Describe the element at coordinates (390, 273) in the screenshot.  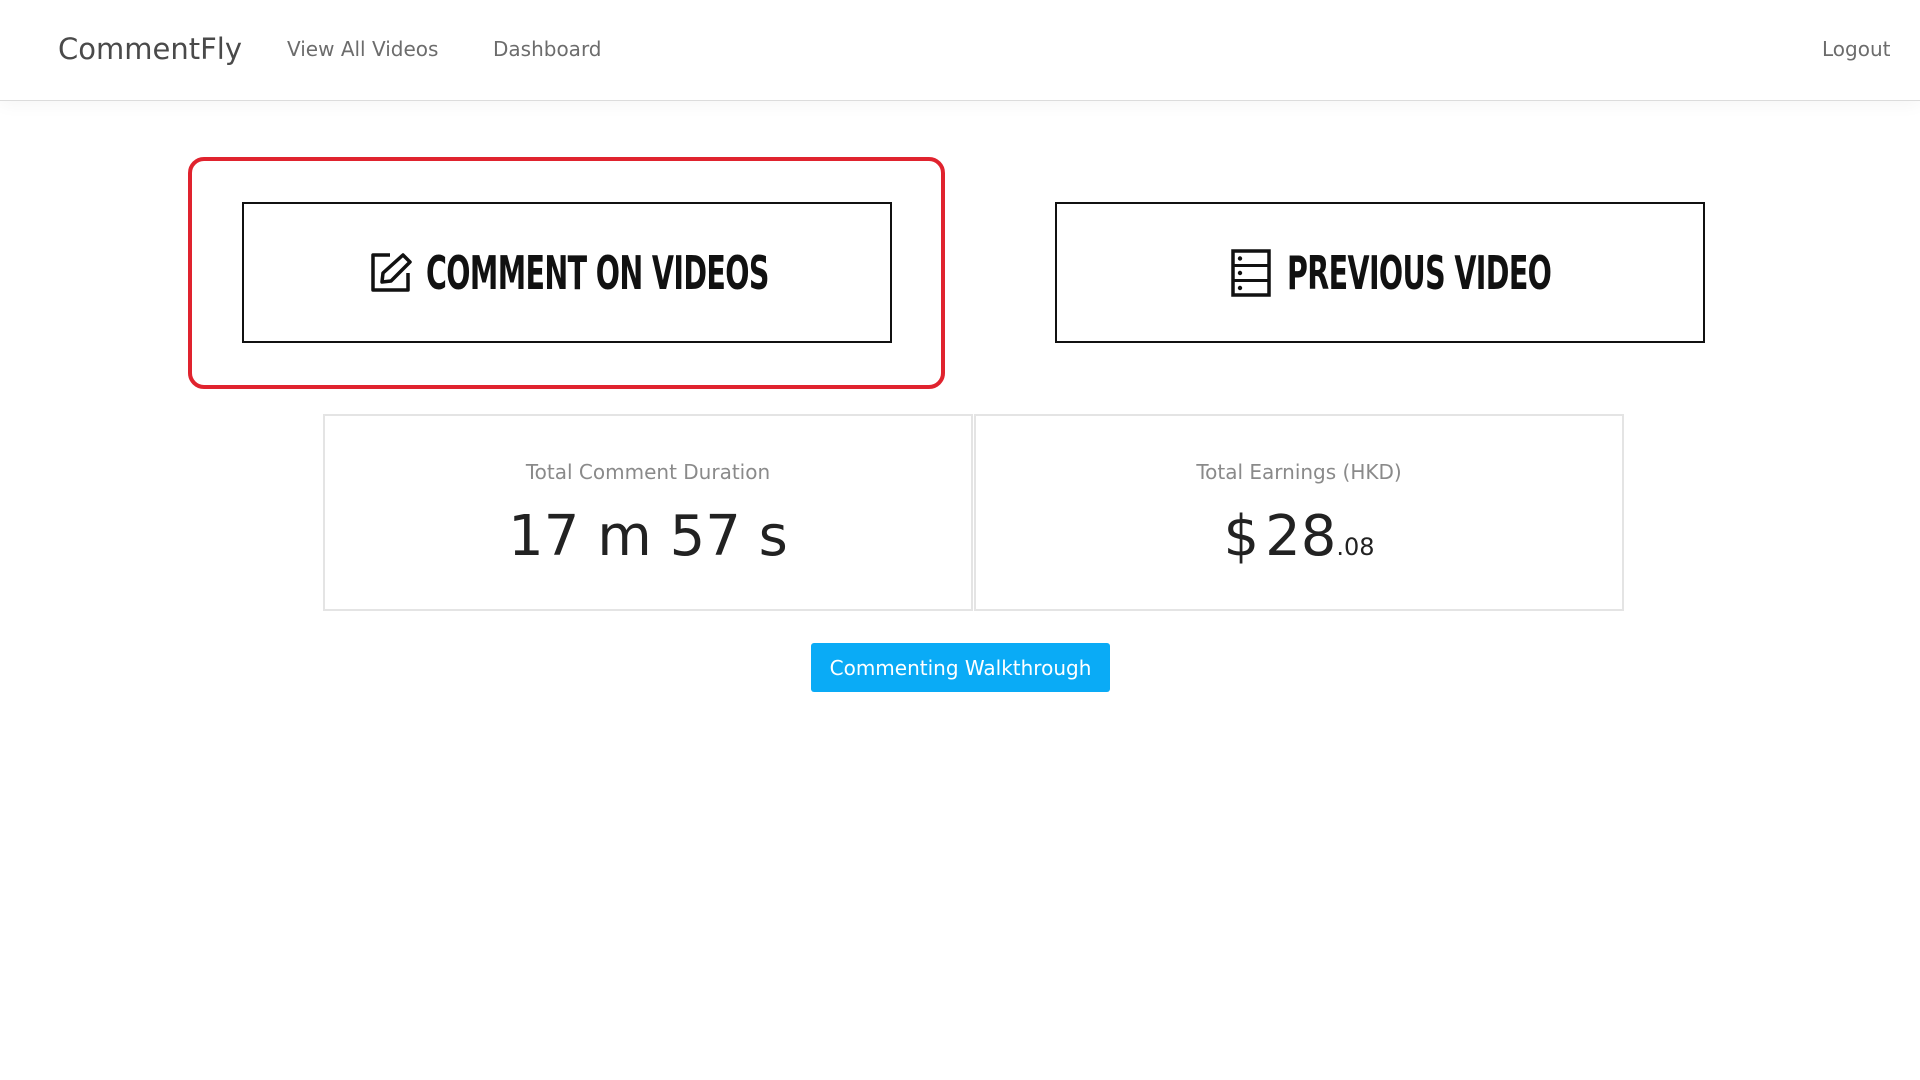
I see `edit-icon` at that location.